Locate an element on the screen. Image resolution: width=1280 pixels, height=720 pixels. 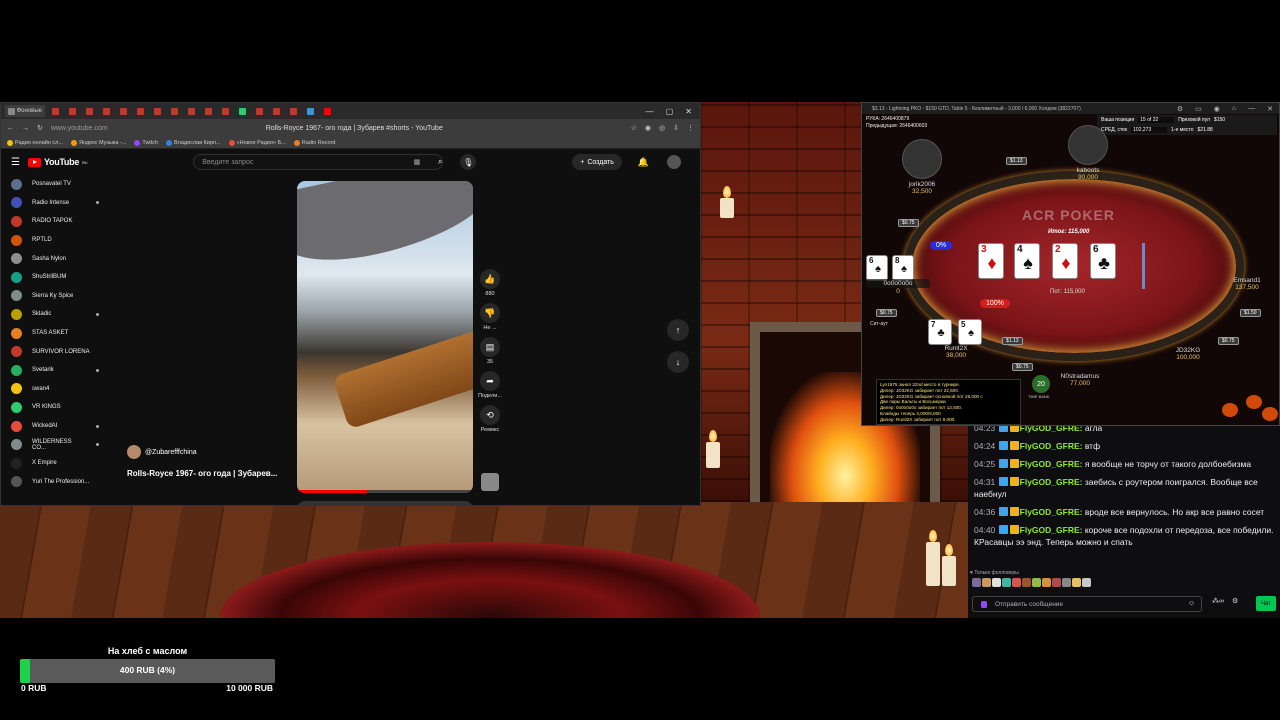
short-author: @Zubarefffchina is located at coordinates (162, 452).